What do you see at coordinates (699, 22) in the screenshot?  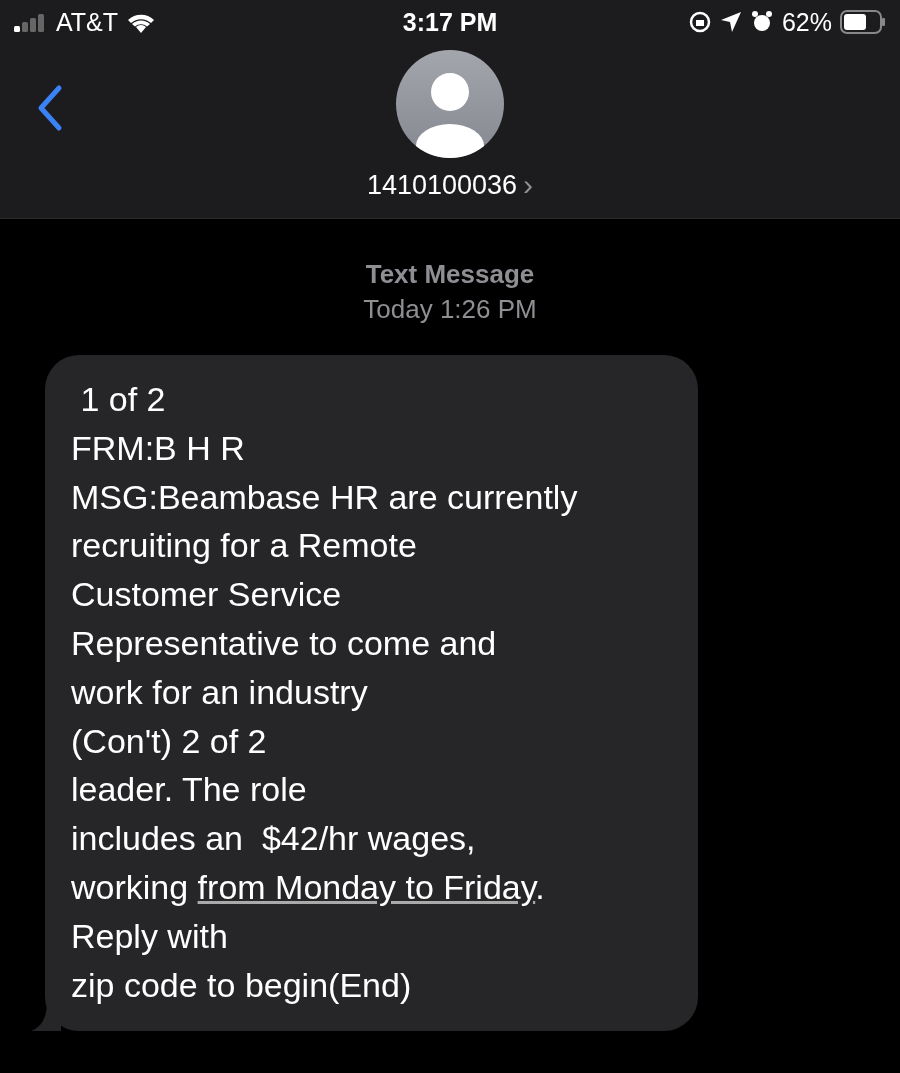 I see `rotation-lock-icon` at bounding box center [699, 22].